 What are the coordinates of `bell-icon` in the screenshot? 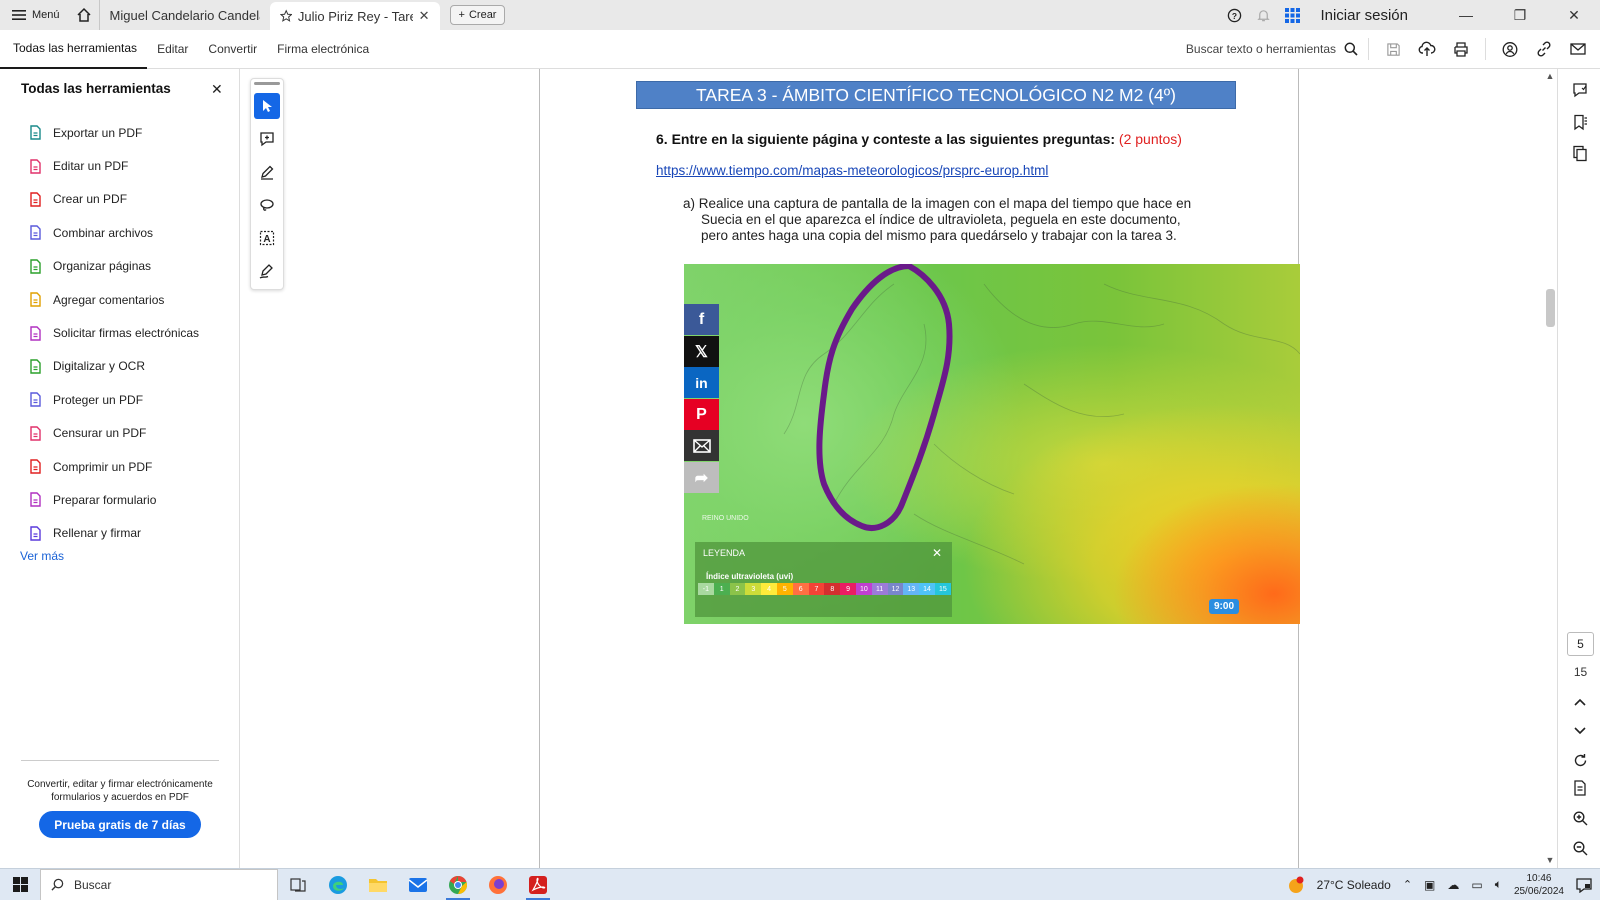 It's located at (1263, 15).